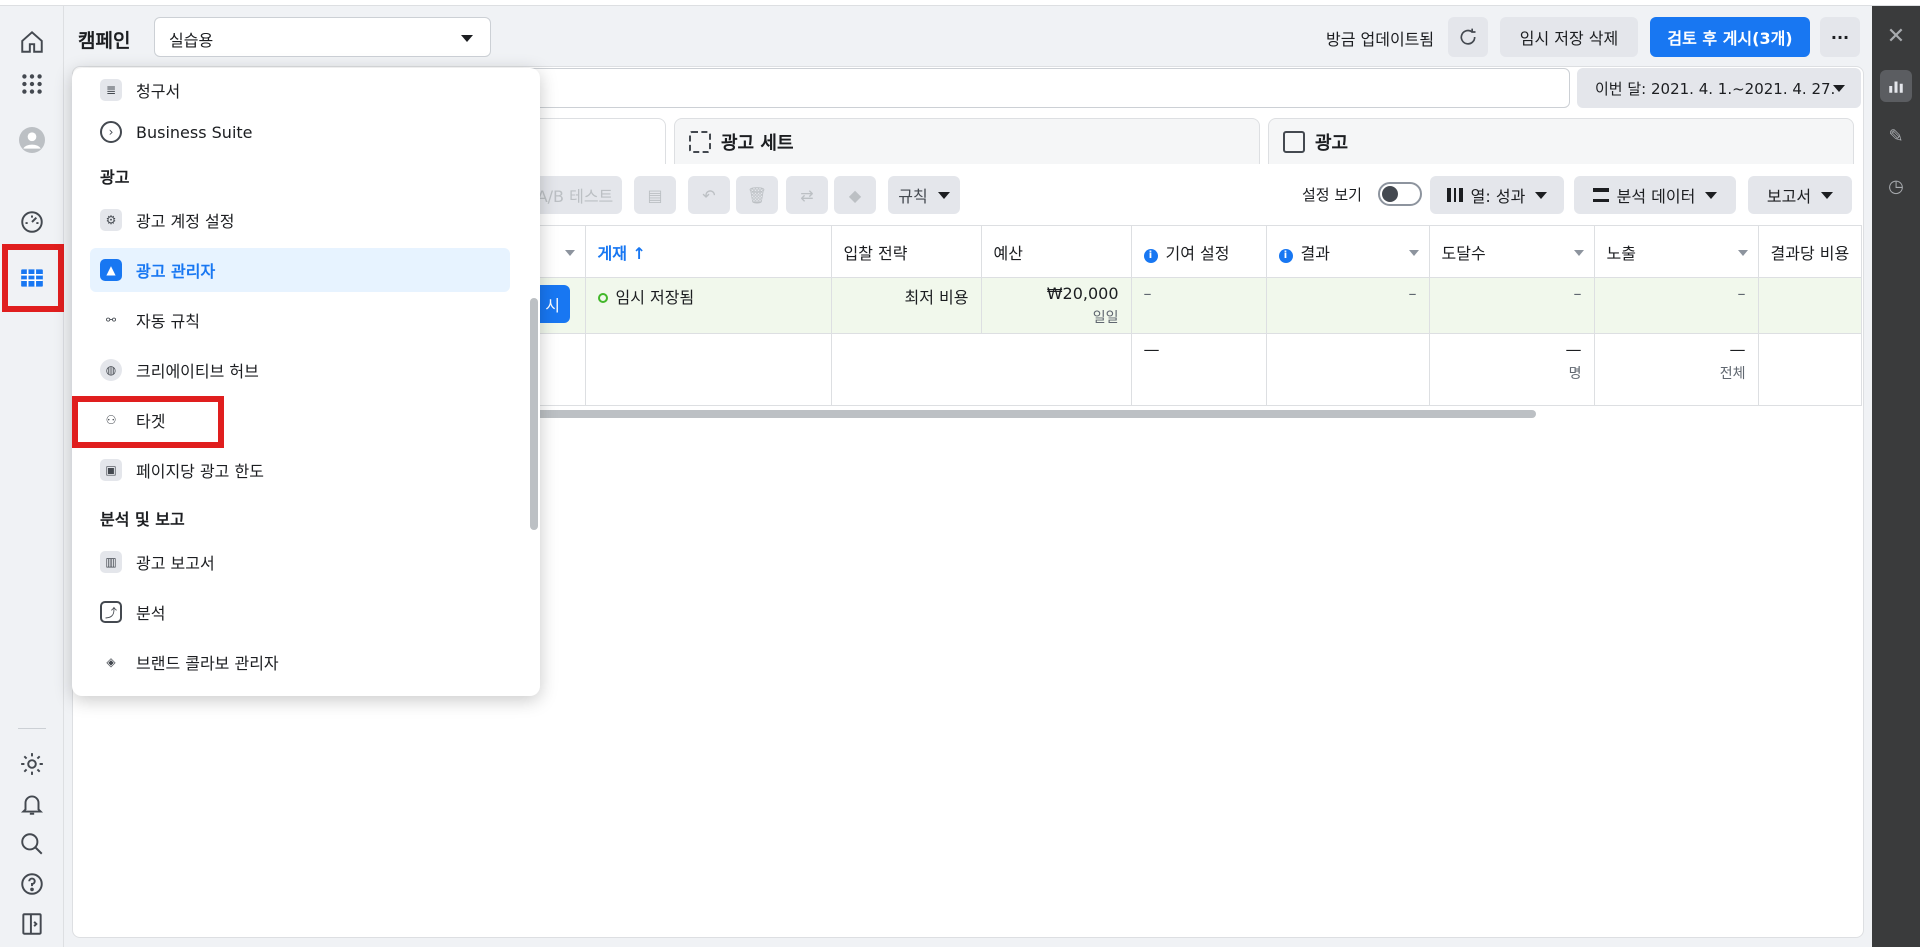 Image resolution: width=1920 pixels, height=947 pixels. I want to click on column-header-delivery: 게재 ↑, so click(708, 251).